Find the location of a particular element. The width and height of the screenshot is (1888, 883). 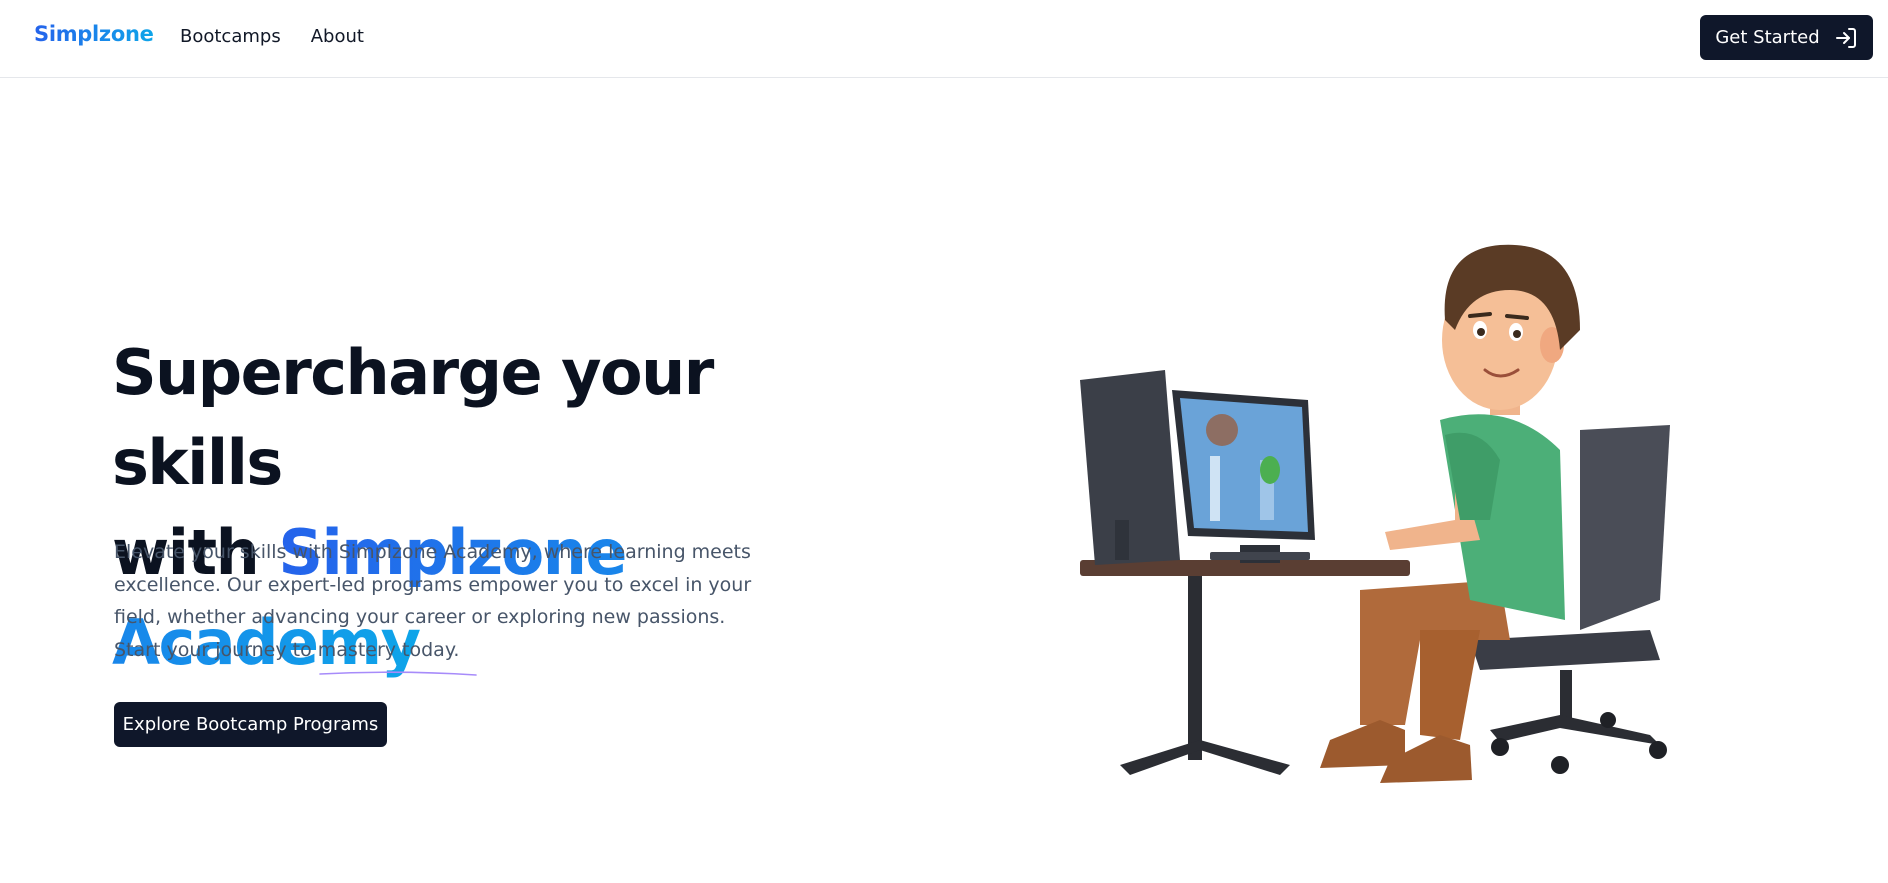

nav-link-about: About is located at coordinates (337, 36).